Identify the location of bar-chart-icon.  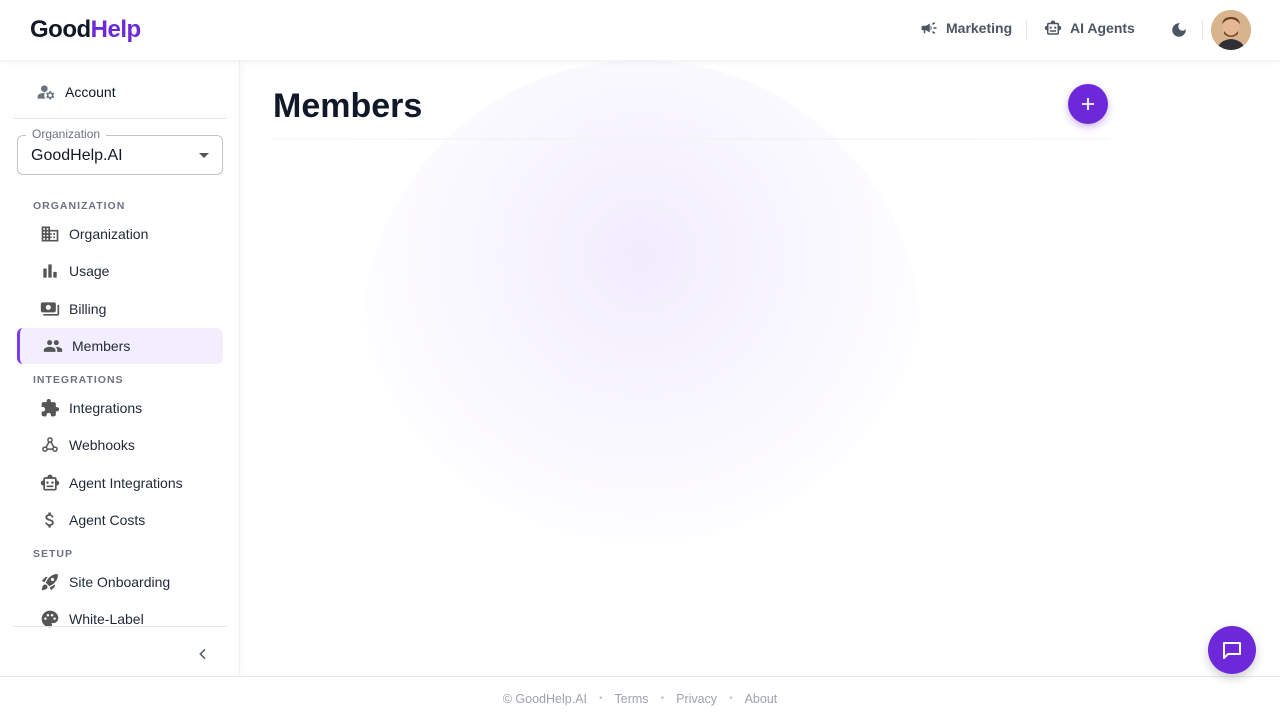
(50, 271).